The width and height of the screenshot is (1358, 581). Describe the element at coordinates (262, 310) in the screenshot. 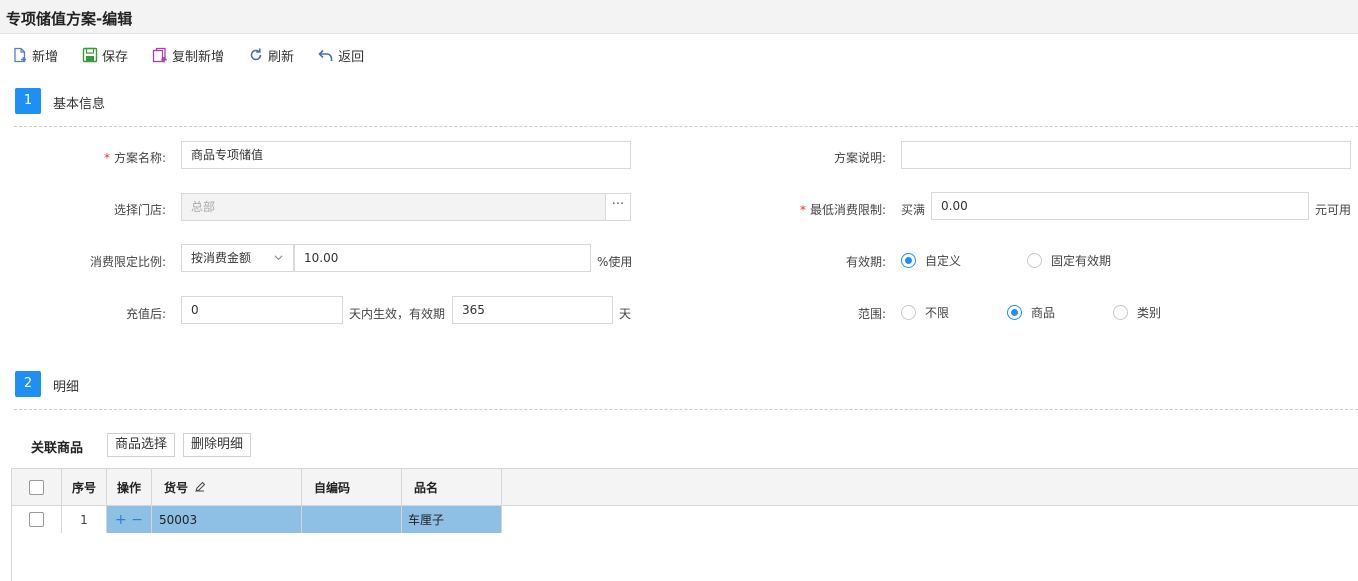

I see `recharge-delay-input: 0` at that location.